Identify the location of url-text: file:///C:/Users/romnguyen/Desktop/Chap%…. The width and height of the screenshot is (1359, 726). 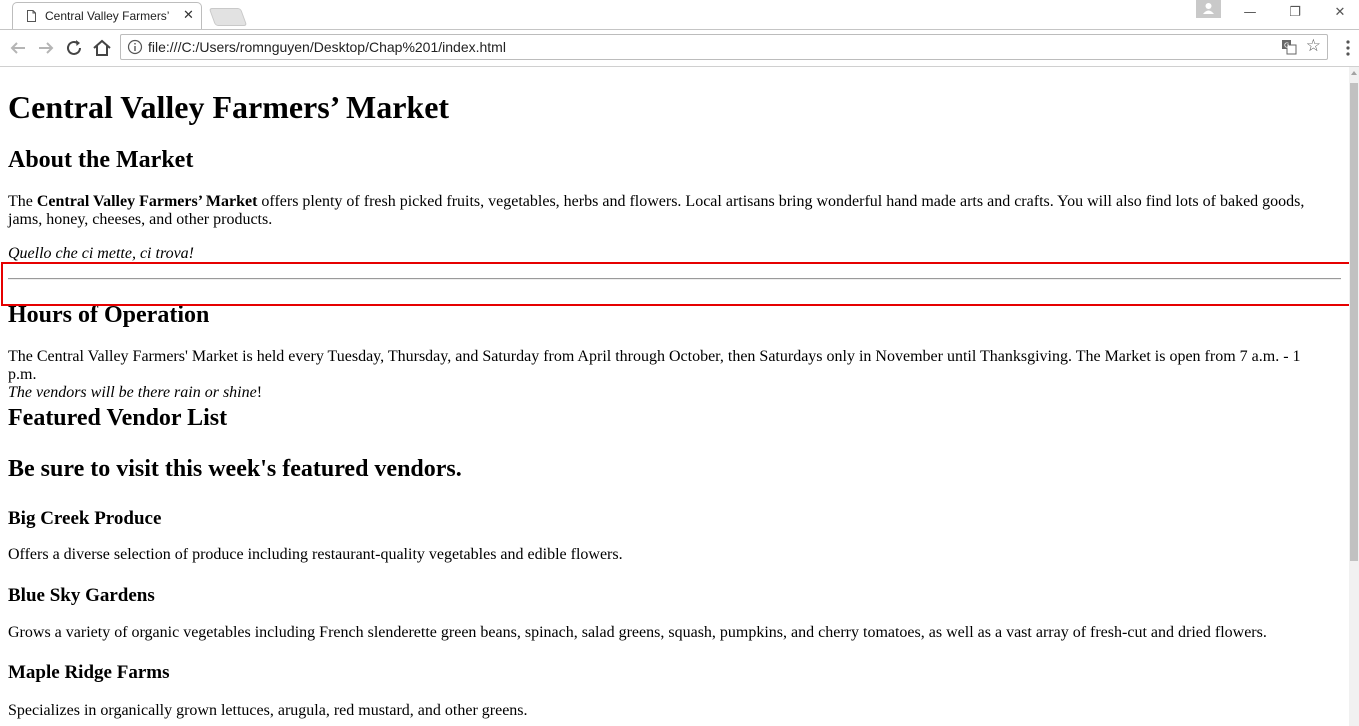
(327, 47).